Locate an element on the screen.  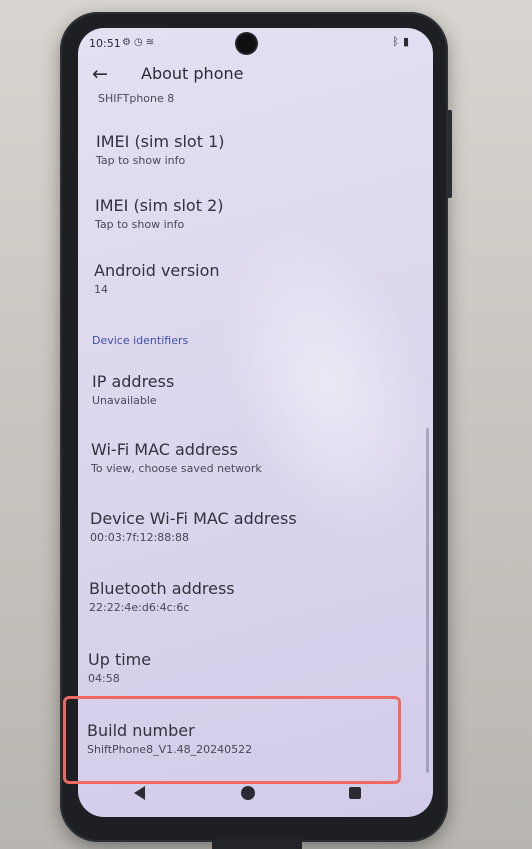
status-bar: 10:51 ⚙◷≋ ᛒ▮ is located at coordinates (255, 43).